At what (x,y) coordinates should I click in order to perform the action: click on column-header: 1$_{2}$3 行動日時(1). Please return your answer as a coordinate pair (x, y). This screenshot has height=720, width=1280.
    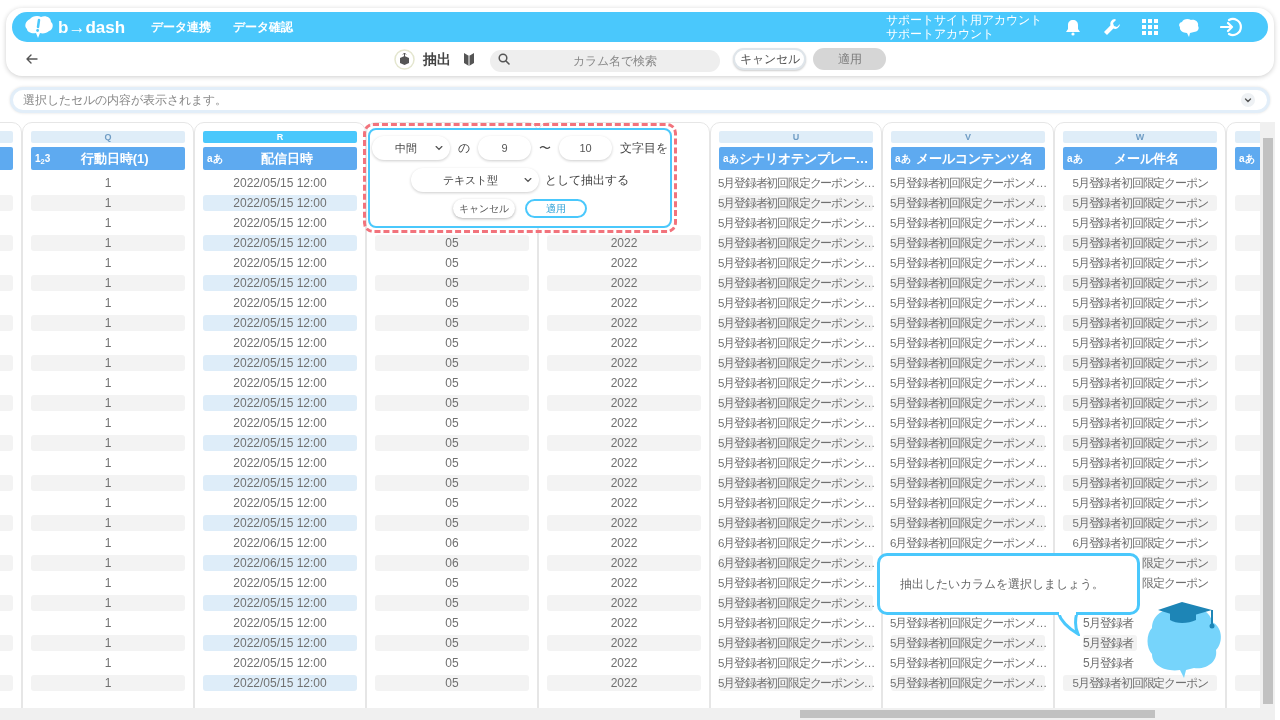
    Looking at the image, I should click on (108, 158).